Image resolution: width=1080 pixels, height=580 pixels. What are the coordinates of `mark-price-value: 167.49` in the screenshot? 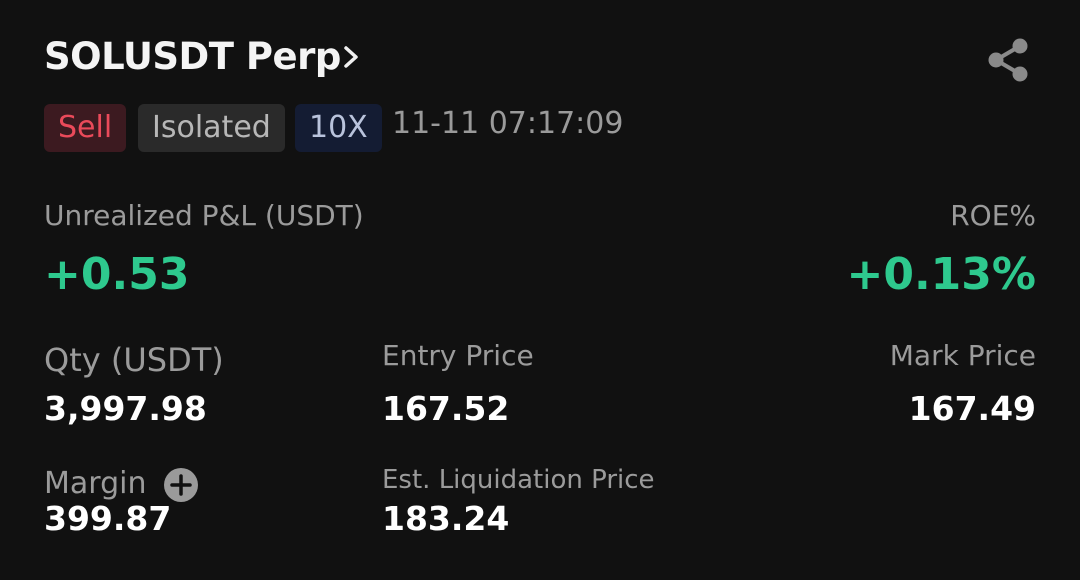 It's located at (972, 408).